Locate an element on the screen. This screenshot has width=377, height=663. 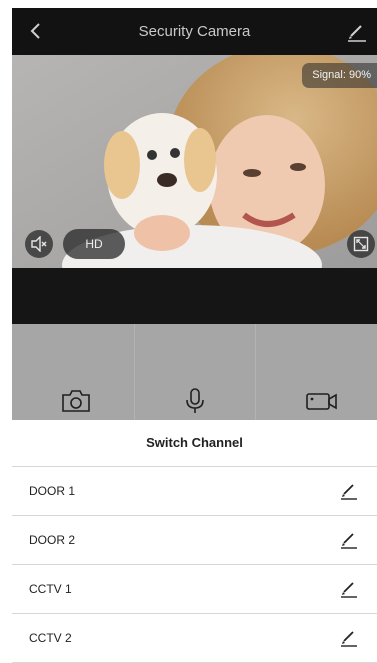
fullscreen-button is located at coordinates (361, 244).